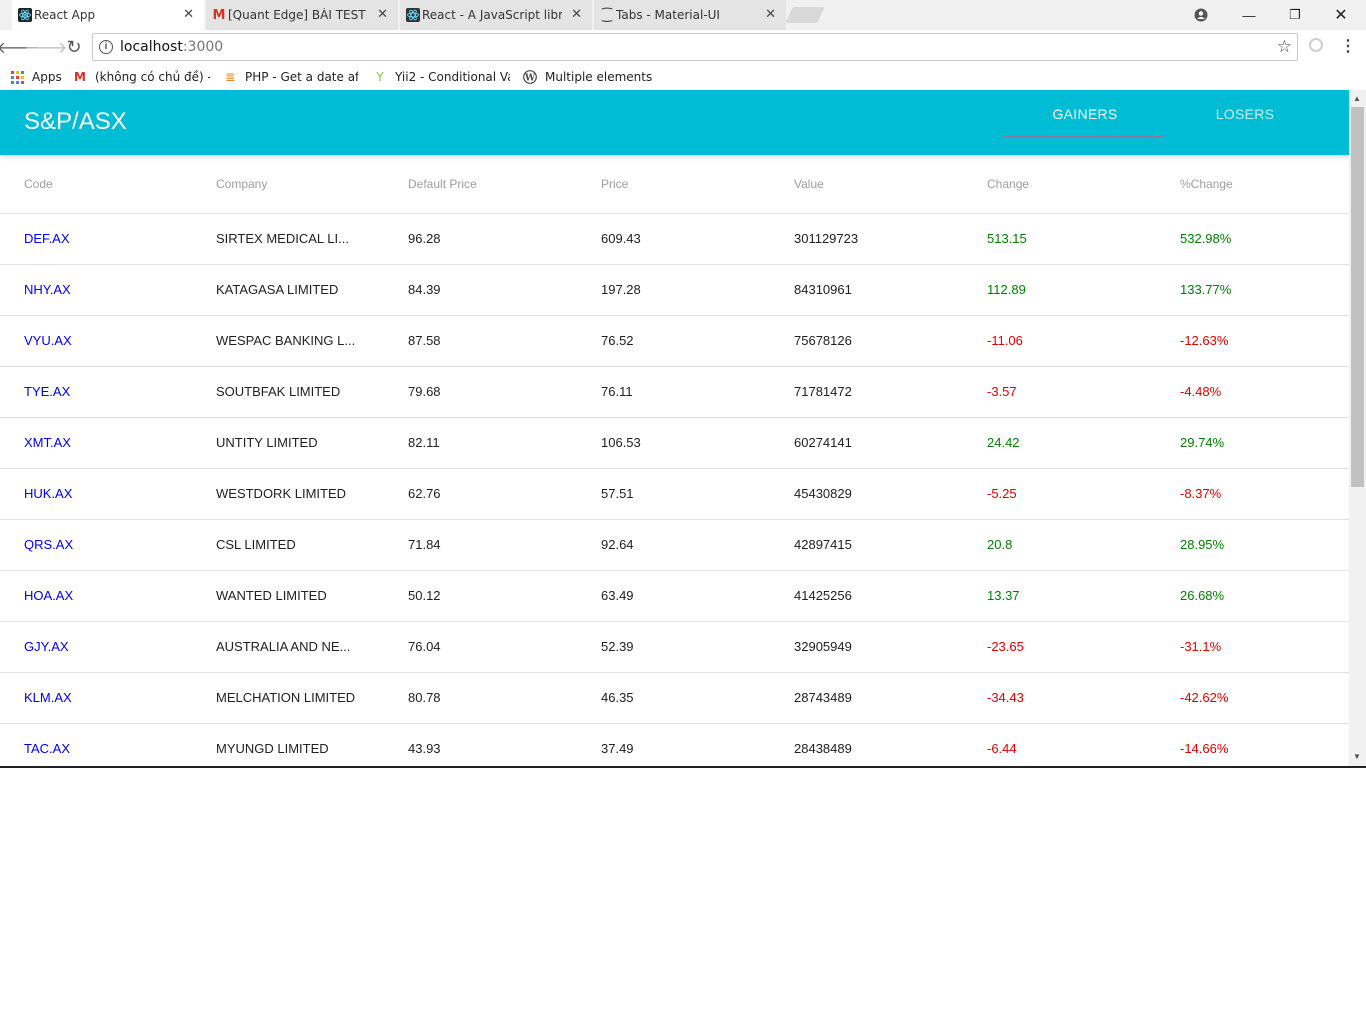 This screenshot has width=1366, height=1024. Describe the element at coordinates (171, 47) in the screenshot. I see `url-text: localhost:3000` at that location.